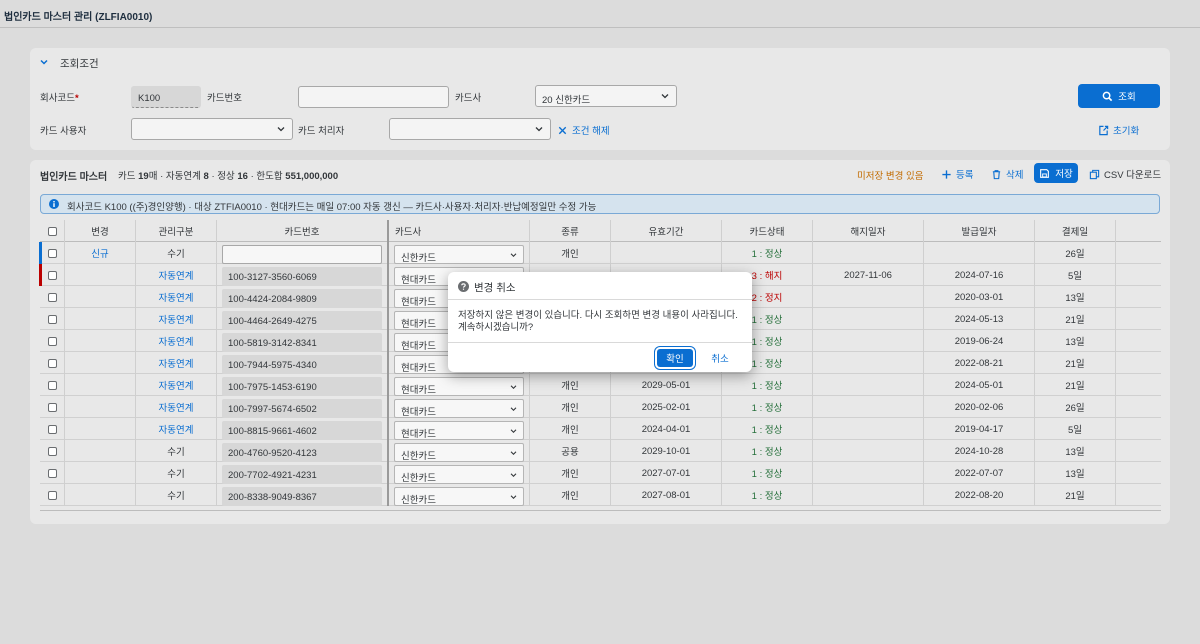 This screenshot has height=644, width=1200. What do you see at coordinates (600, 357) in the screenshot?
I see `dialog-footer: 확인 취소` at bounding box center [600, 357].